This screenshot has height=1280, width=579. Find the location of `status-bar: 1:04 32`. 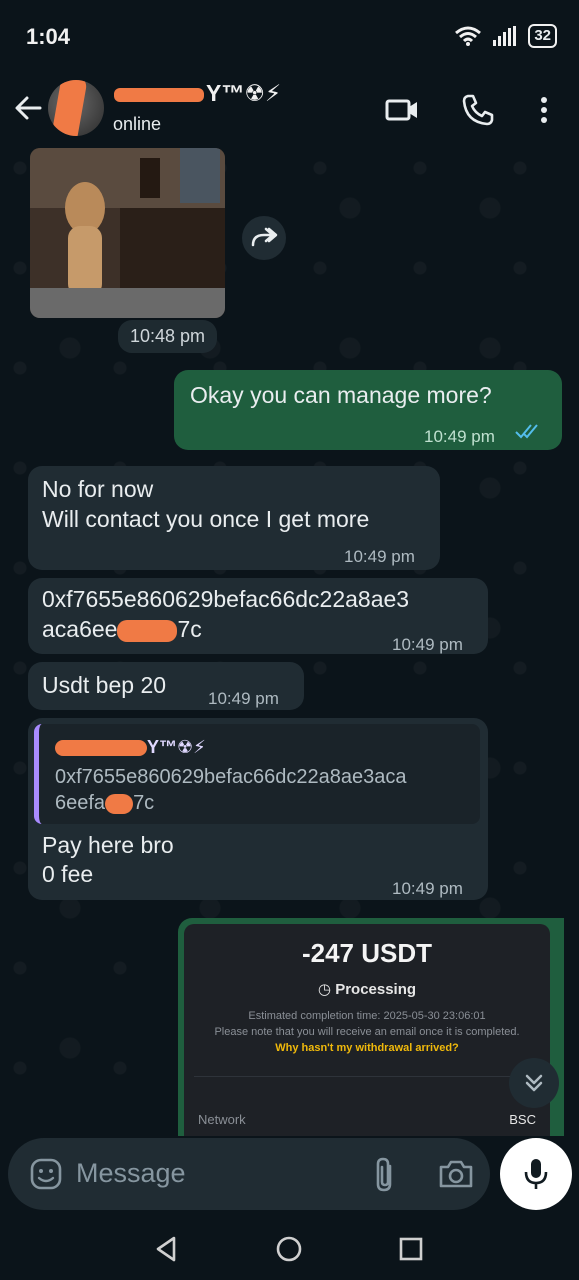

status-bar: 1:04 32 is located at coordinates (289, 36).